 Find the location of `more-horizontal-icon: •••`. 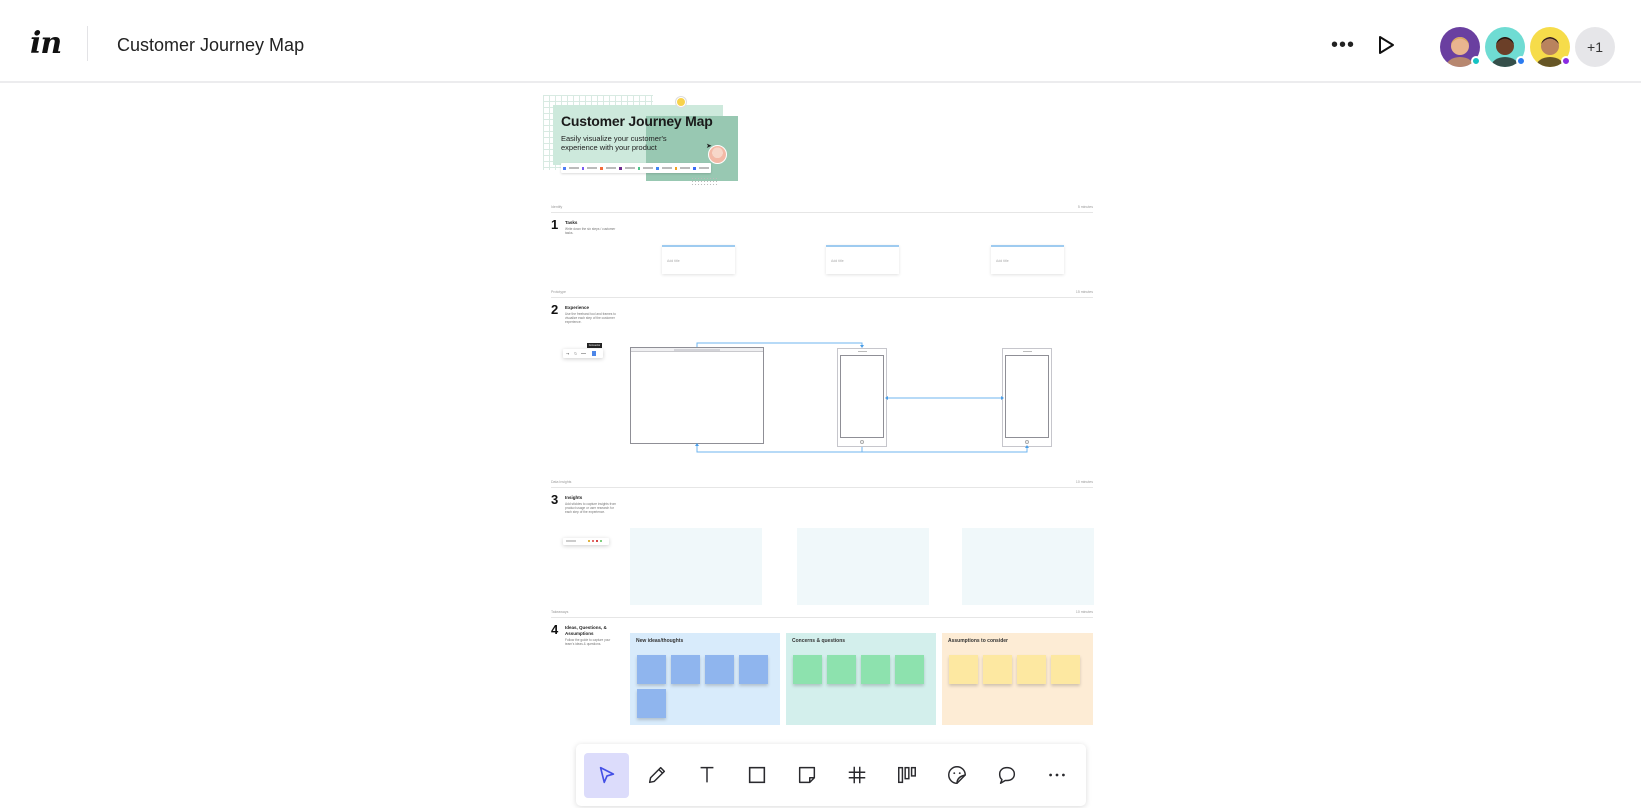

more-horizontal-icon: ••• is located at coordinates (1342, 44).